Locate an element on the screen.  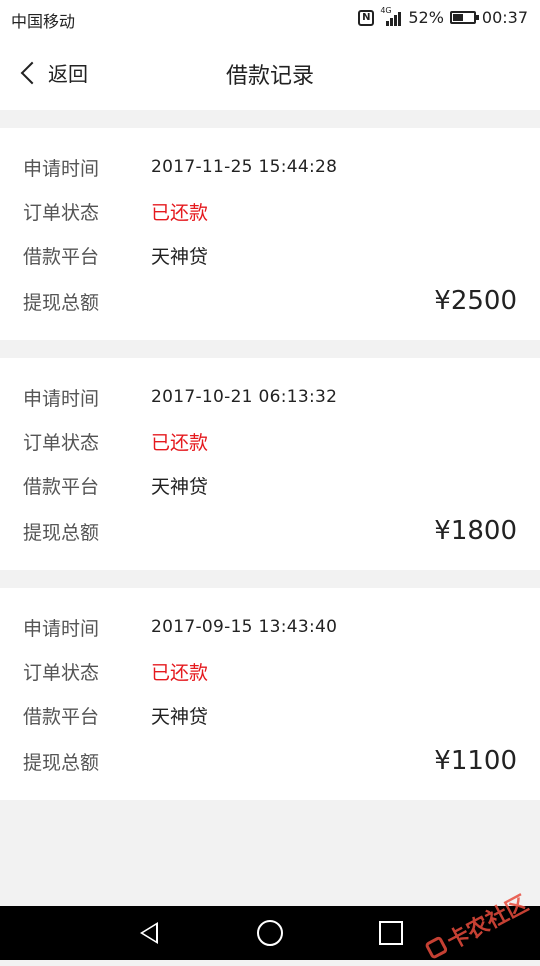
status-bar: 中国移动 N 4G 52% 00:37 is located at coordinates (270, 18).